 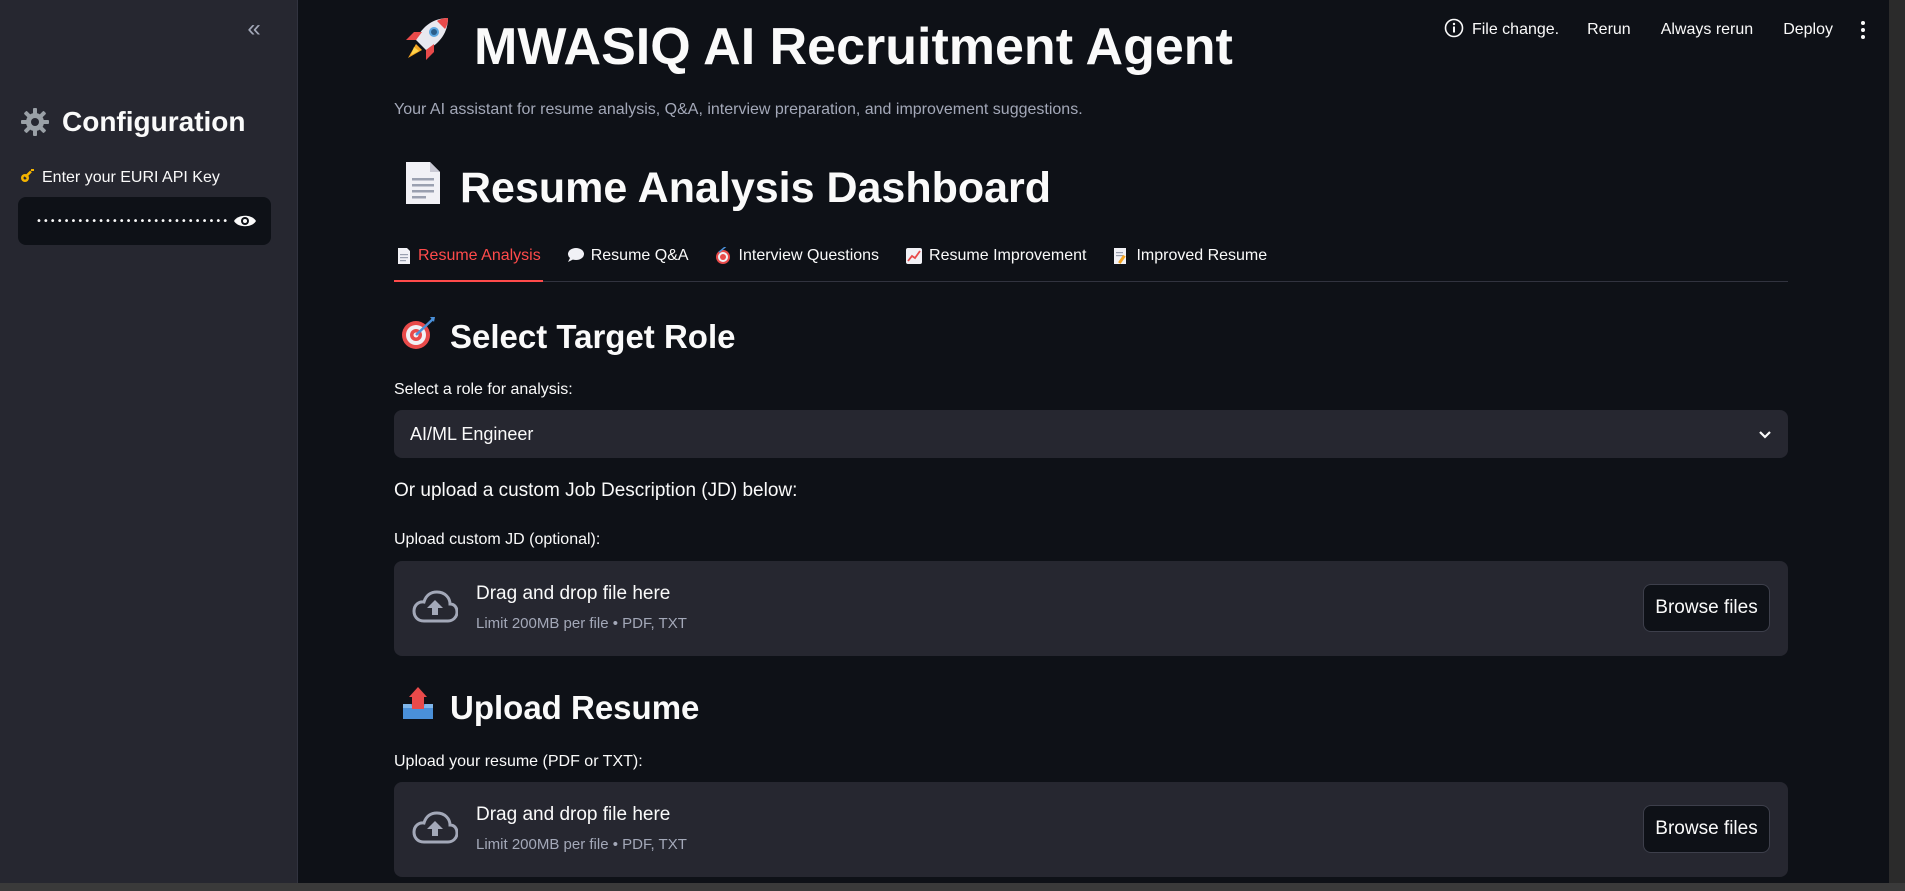 I want to click on tab-interview-questions: Interview Questions, so click(x=797, y=262).